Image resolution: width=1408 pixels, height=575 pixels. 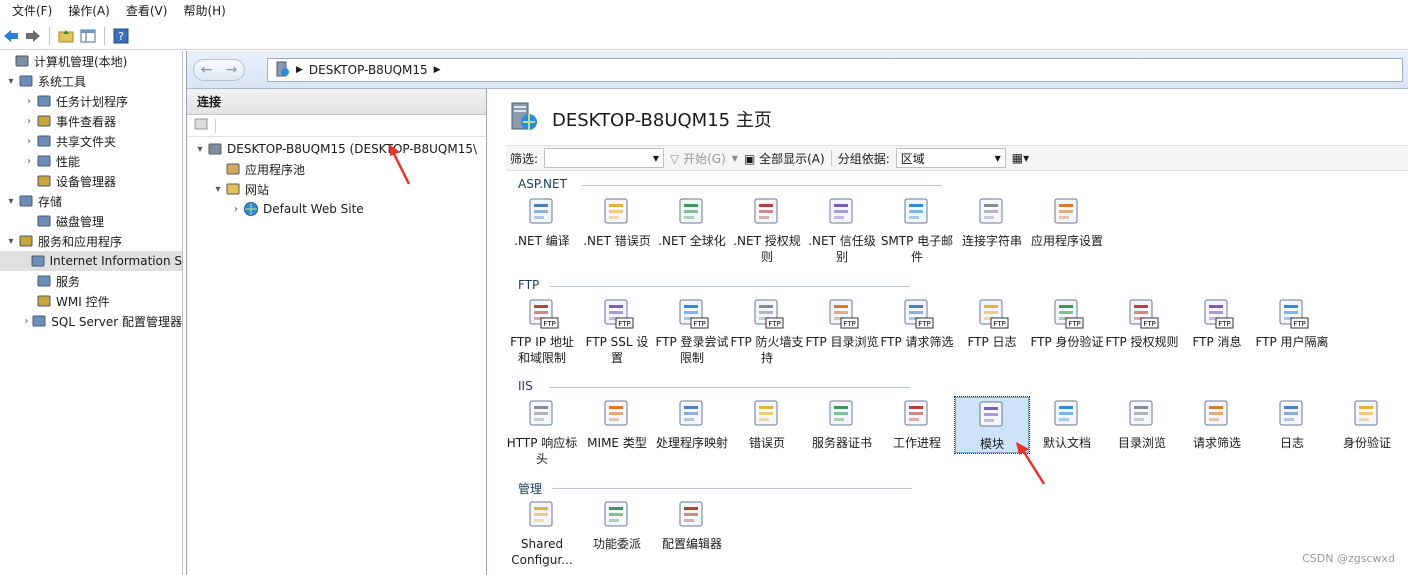 What do you see at coordinates (91, 321) in the screenshot?
I see `tree-item: › SQL Server 配置管理器` at bounding box center [91, 321].